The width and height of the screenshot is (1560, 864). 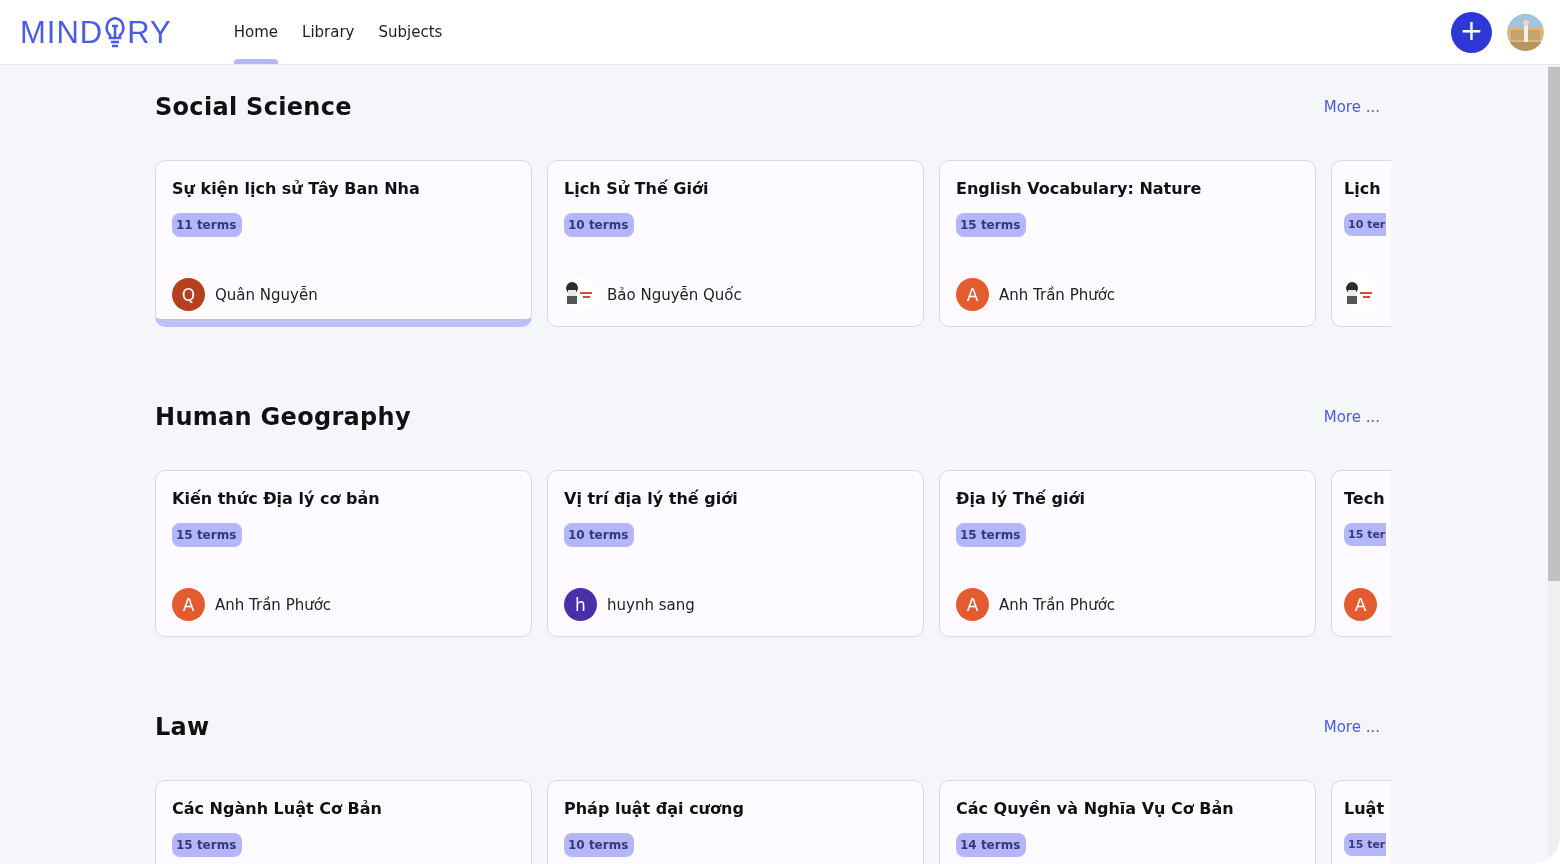 I want to click on add-button: +, so click(x=1471, y=32).